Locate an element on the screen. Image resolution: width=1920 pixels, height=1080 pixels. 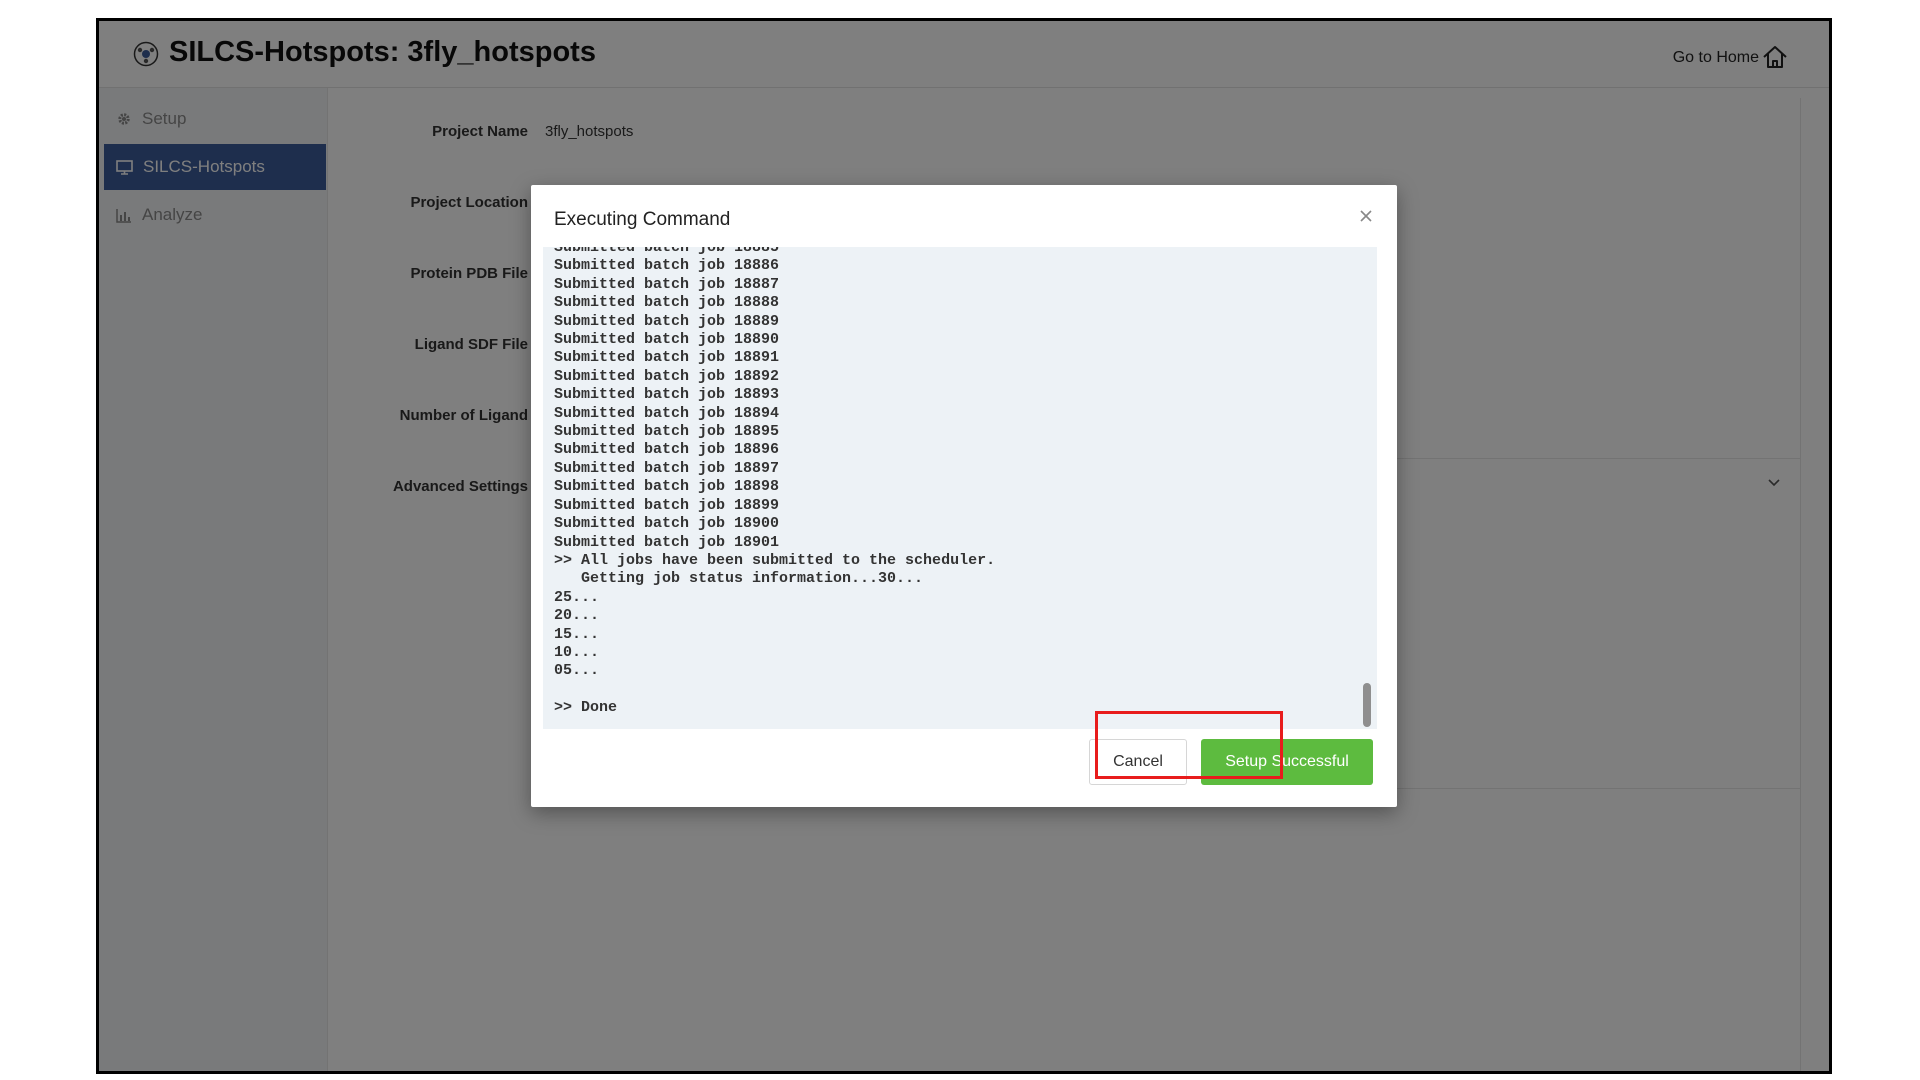
console-line: Submitted batch job 18894 is located at coordinates (667, 413).